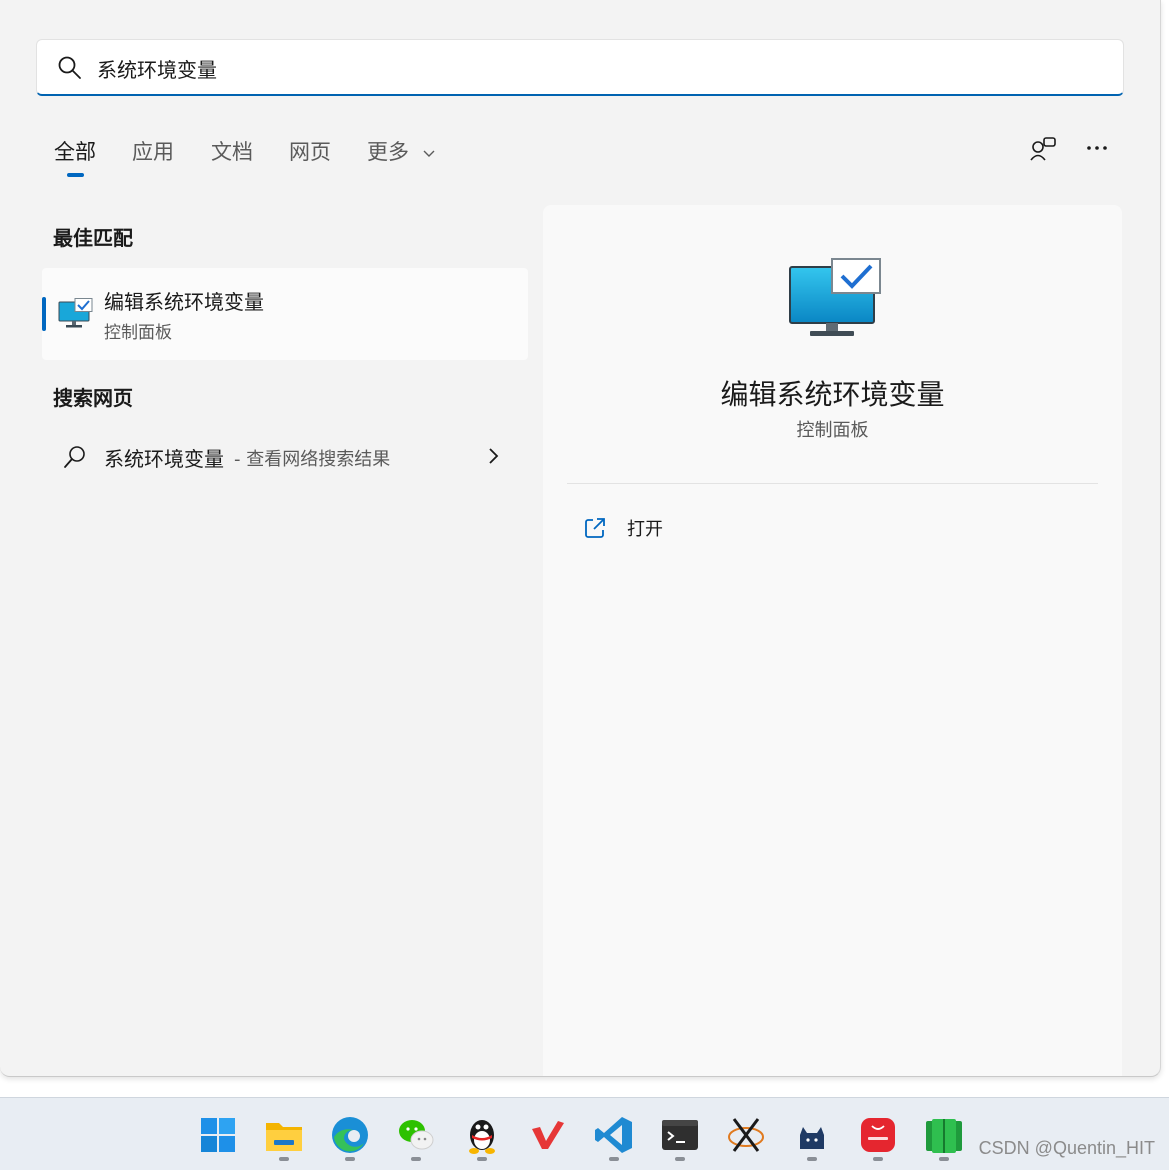  What do you see at coordinates (93, 238) in the screenshot?
I see `best-match-heading: 最佳匹配` at bounding box center [93, 238].